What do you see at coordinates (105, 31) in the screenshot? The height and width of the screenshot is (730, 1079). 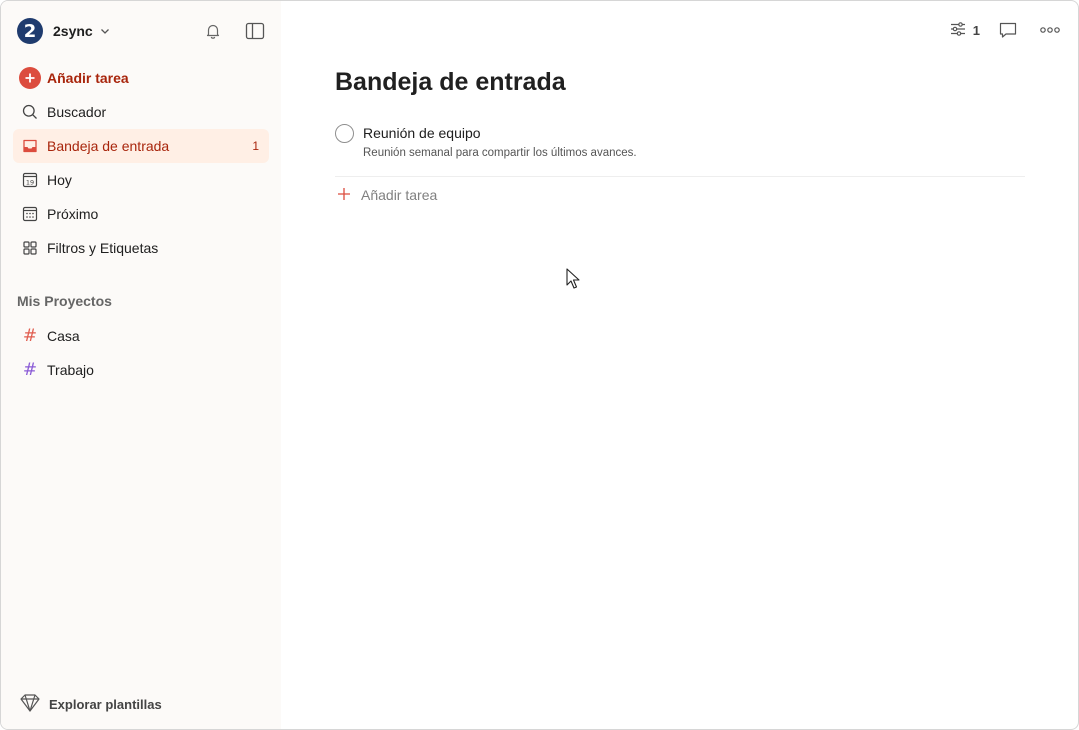 I see `chevron-down-icon` at bounding box center [105, 31].